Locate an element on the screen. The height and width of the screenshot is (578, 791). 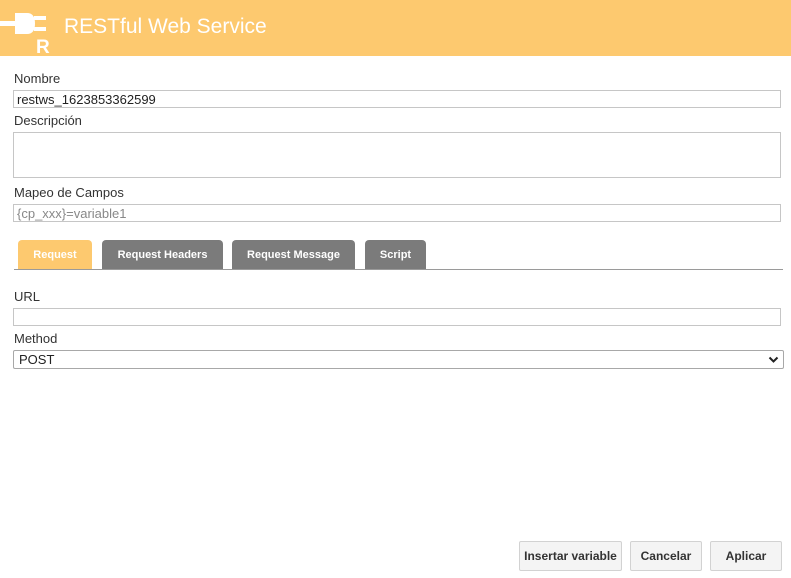
url-label: URL is located at coordinates (27, 296).